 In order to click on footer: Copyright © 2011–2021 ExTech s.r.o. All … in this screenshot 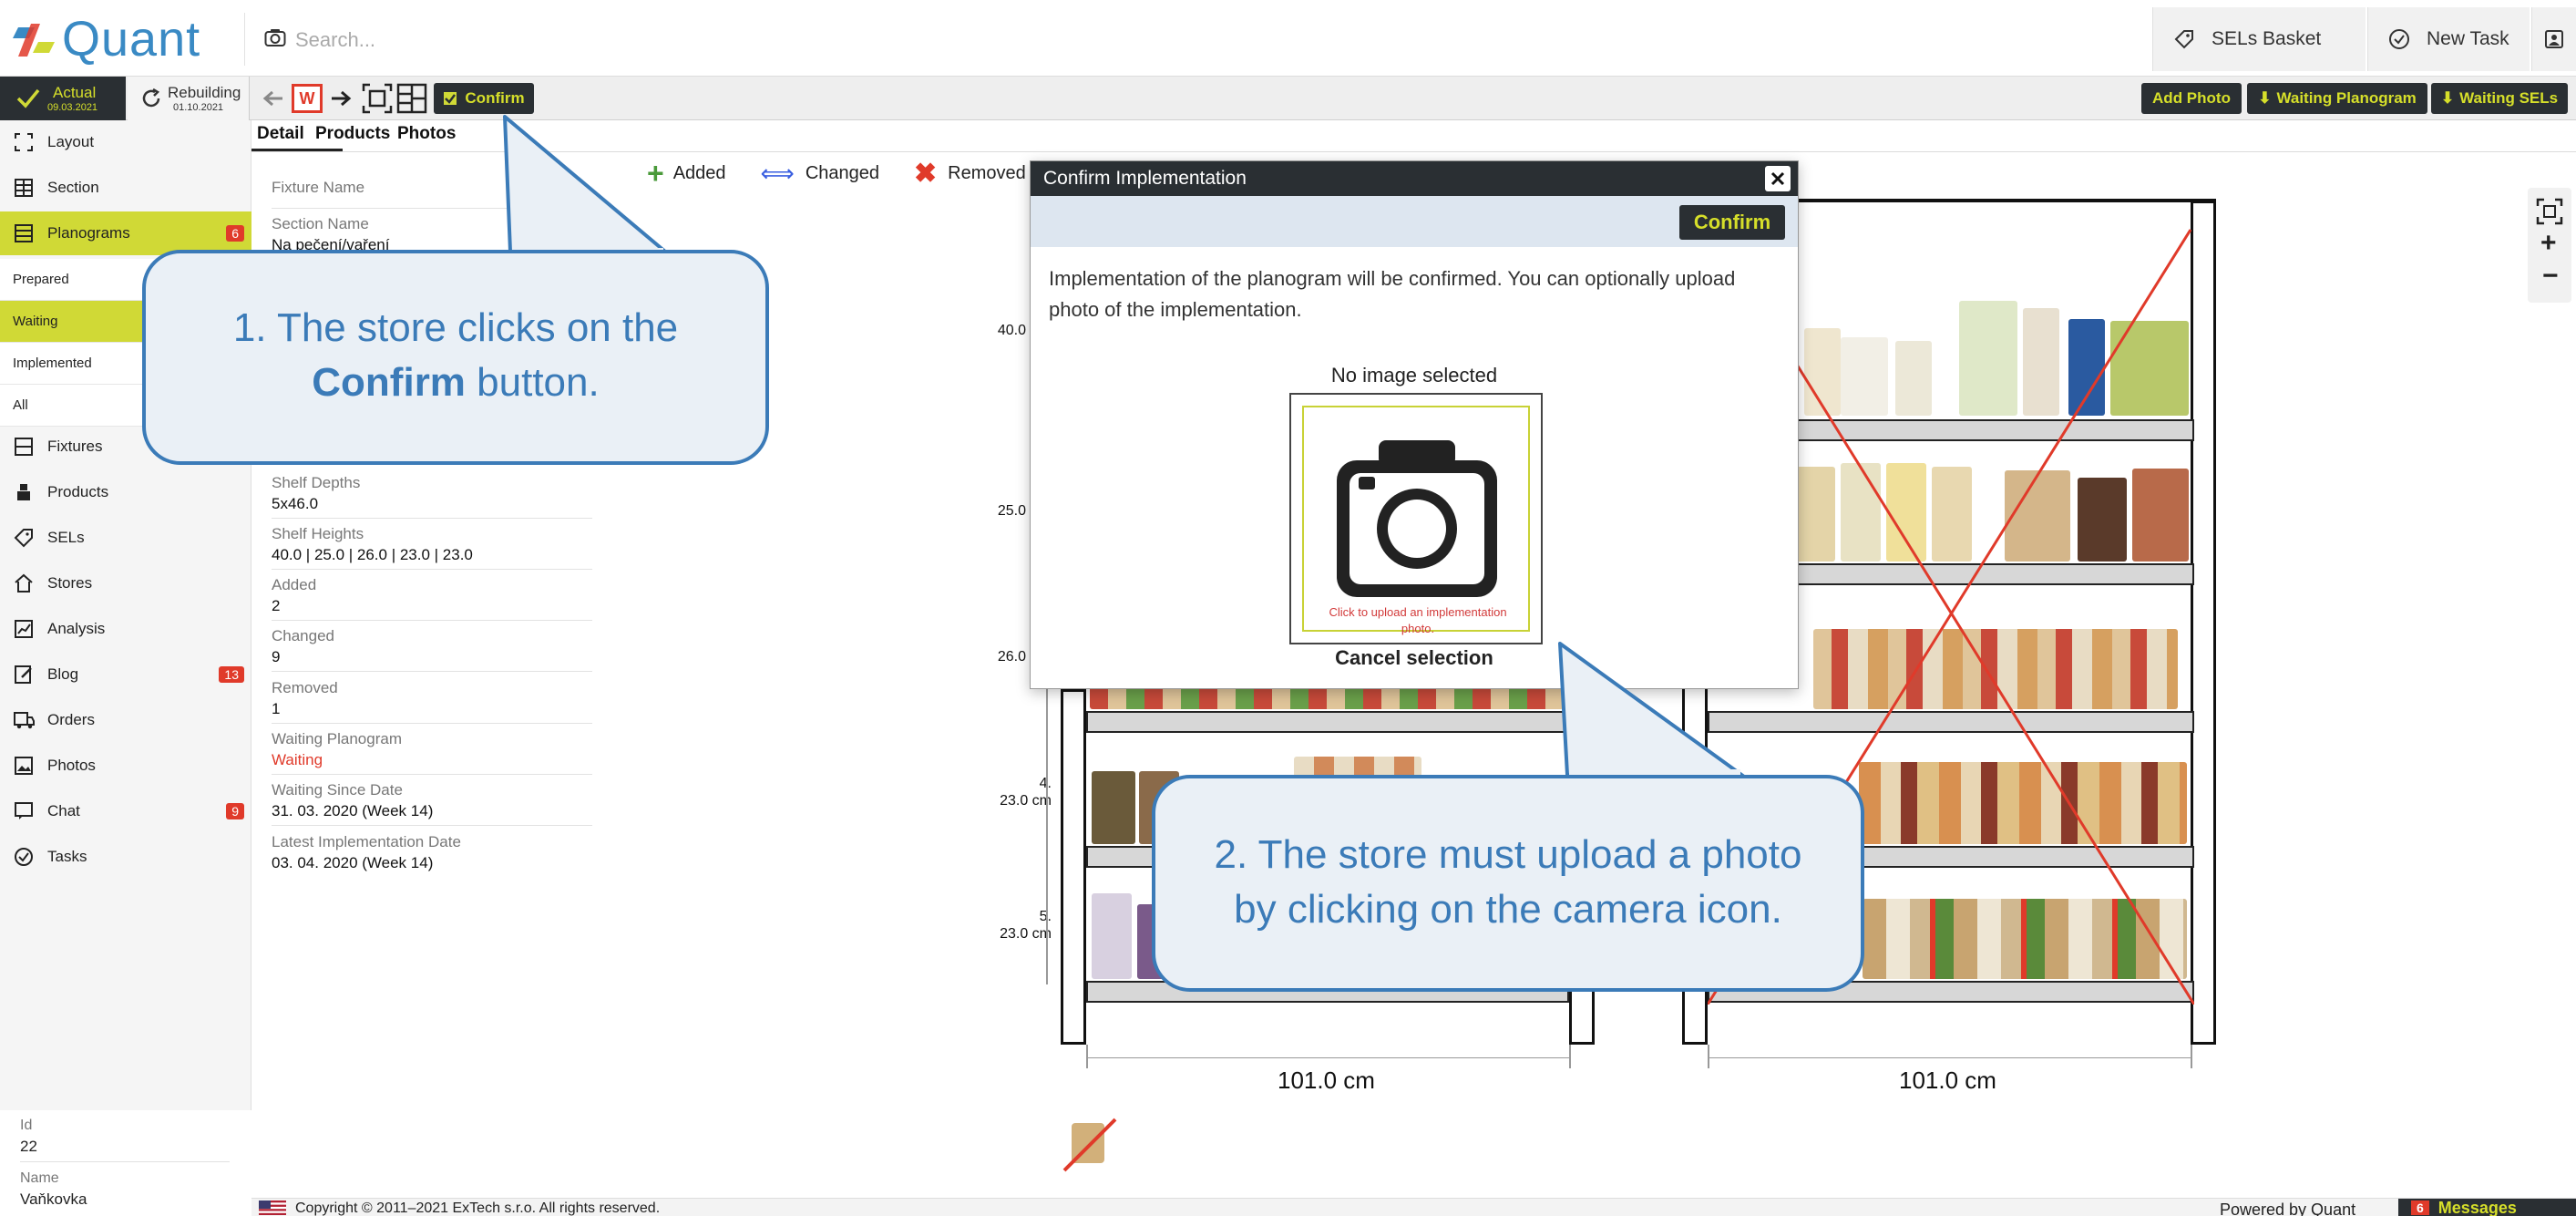, I will do `click(1414, 1207)`.